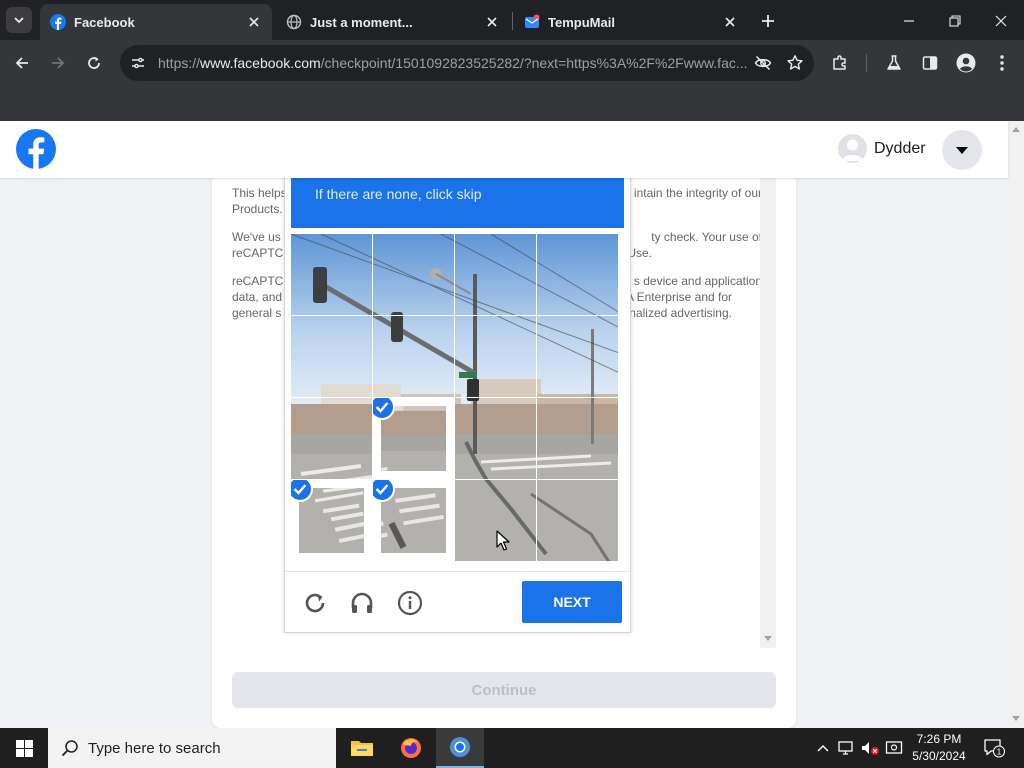 The height and width of the screenshot is (768, 1024). Describe the element at coordinates (460, 748) in the screenshot. I see `taskbar-chrome` at that location.